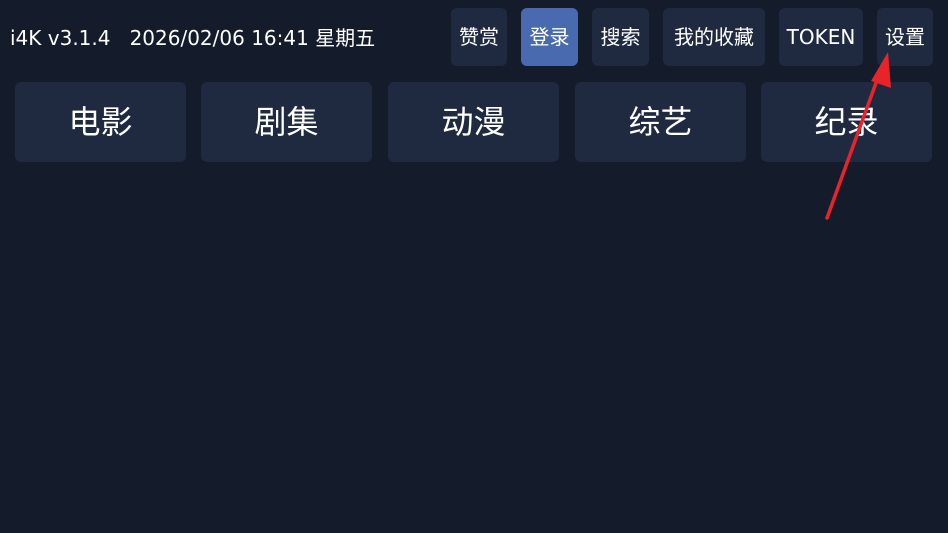 The height and width of the screenshot is (533, 948). What do you see at coordinates (660, 122) in the screenshot?
I see `category-variety: 综艺` at bounding box center [660, 122].